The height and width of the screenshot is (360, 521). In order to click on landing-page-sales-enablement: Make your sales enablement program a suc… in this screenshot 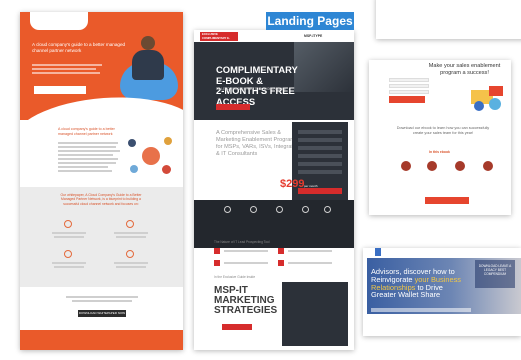, I will do `click(440, 137)`.